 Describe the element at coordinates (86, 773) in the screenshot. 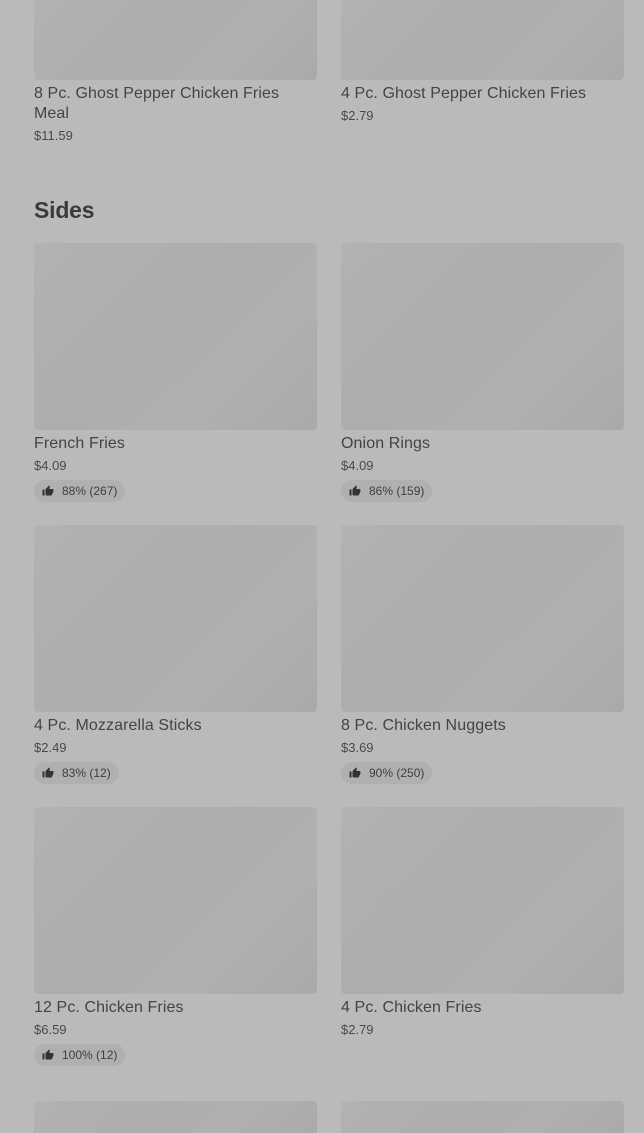

I see `rating-text: 83% (12)` at that location.